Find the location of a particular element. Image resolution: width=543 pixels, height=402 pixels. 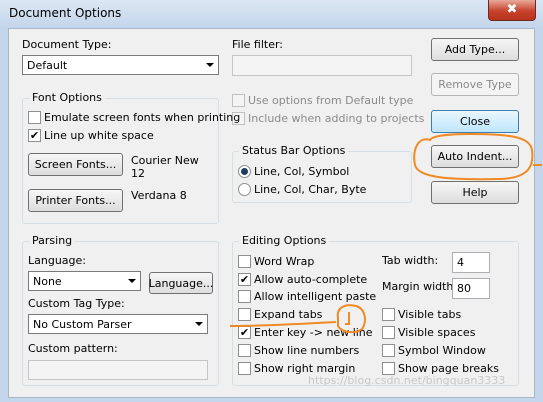

emulate-screen-fonts-label: Emulate screen fonts when printing is located at coordinates (142, 117).